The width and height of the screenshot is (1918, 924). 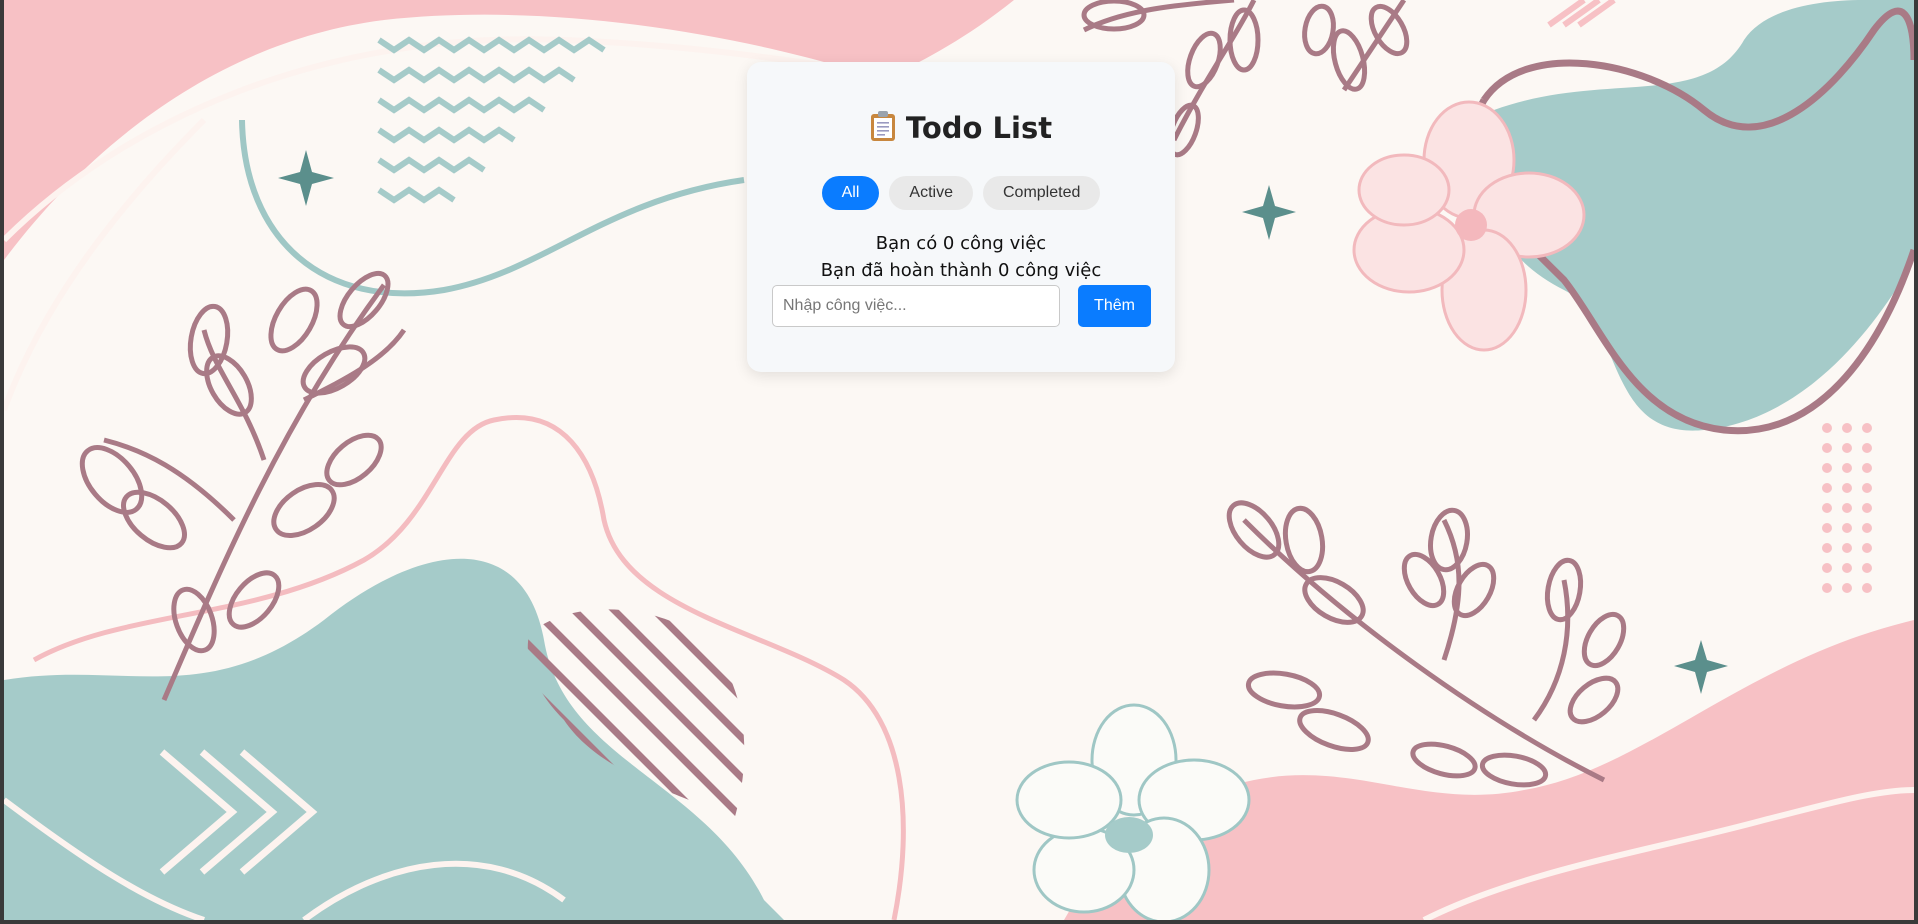 I want to click on filter-tabs: All Active Completed, so click(x=961, y=193).